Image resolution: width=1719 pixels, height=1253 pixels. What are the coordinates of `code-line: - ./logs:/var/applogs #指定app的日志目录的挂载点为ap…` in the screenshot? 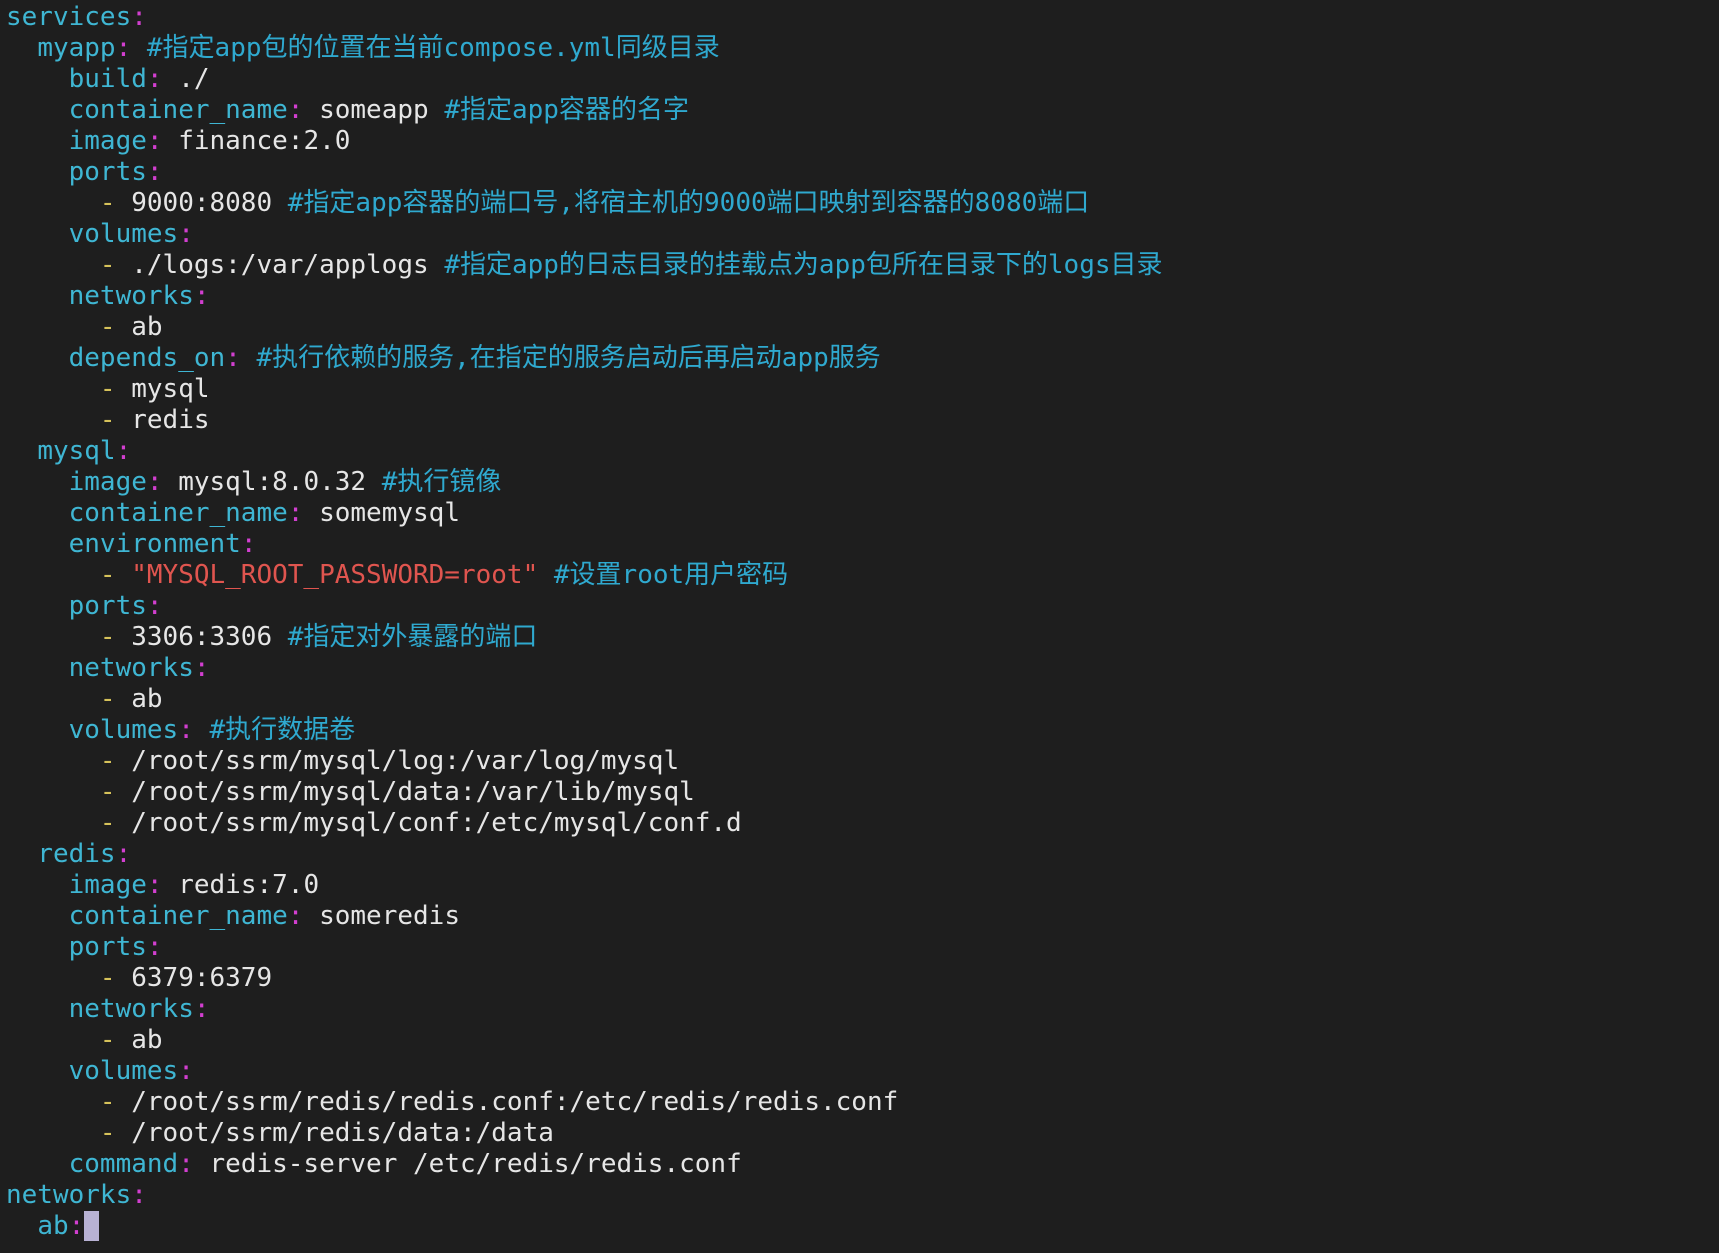 It's located at (862, 265).